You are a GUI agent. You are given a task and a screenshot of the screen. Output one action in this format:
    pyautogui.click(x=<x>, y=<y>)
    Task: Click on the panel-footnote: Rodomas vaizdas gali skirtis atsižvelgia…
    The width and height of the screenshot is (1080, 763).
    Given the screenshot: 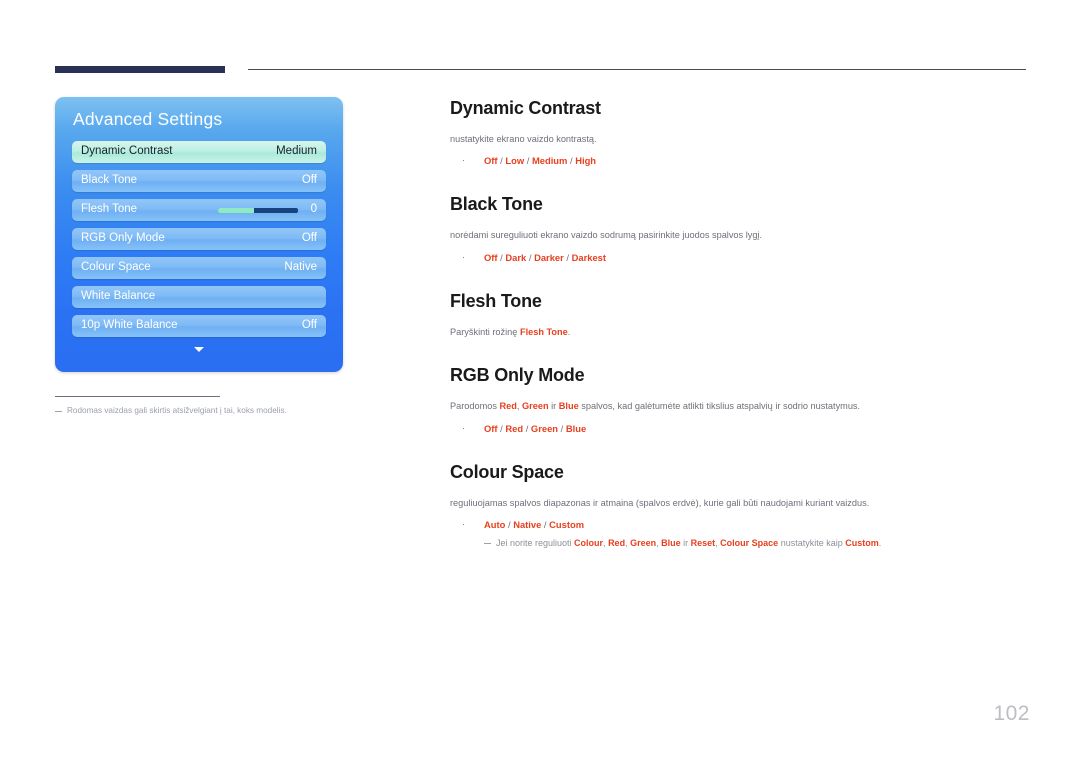 What is the action you would take?
    pyautogui.click(x=220, y=406)
    